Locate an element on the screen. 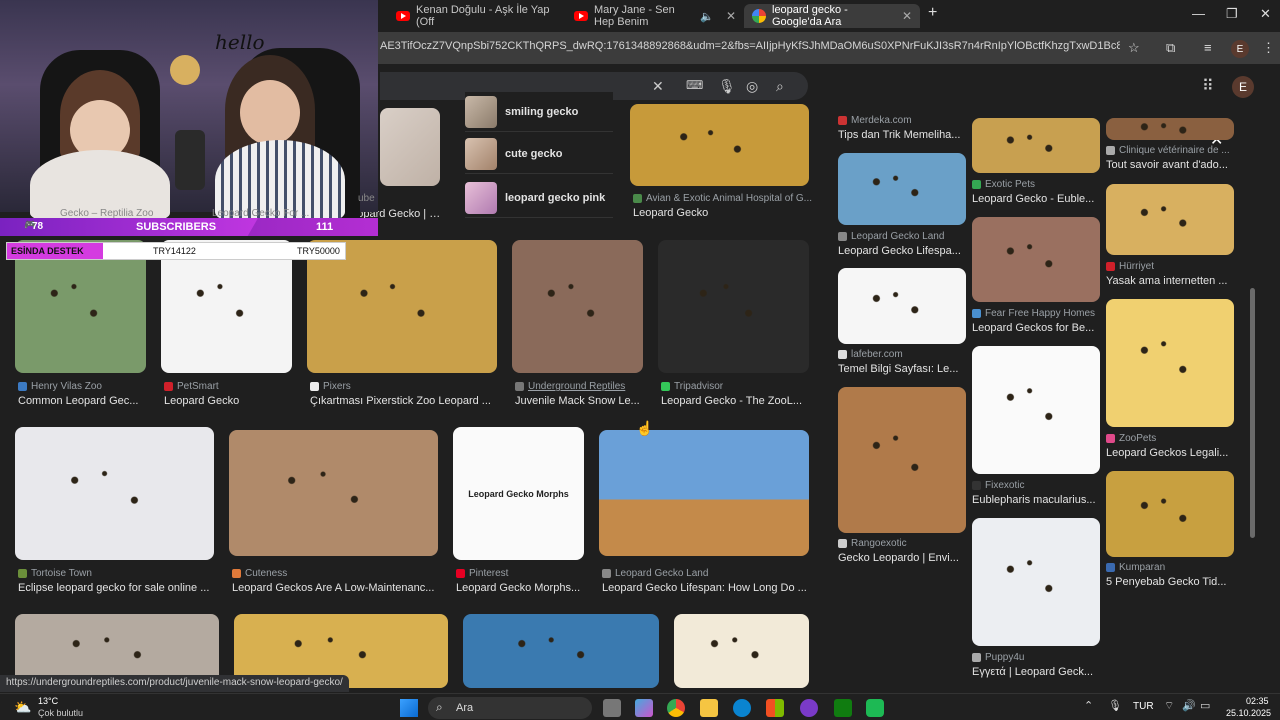 Image resolution: width=1280 pixels, height=720 pixels. google-profile-avatar: E is located at coordinates (1243, 87).